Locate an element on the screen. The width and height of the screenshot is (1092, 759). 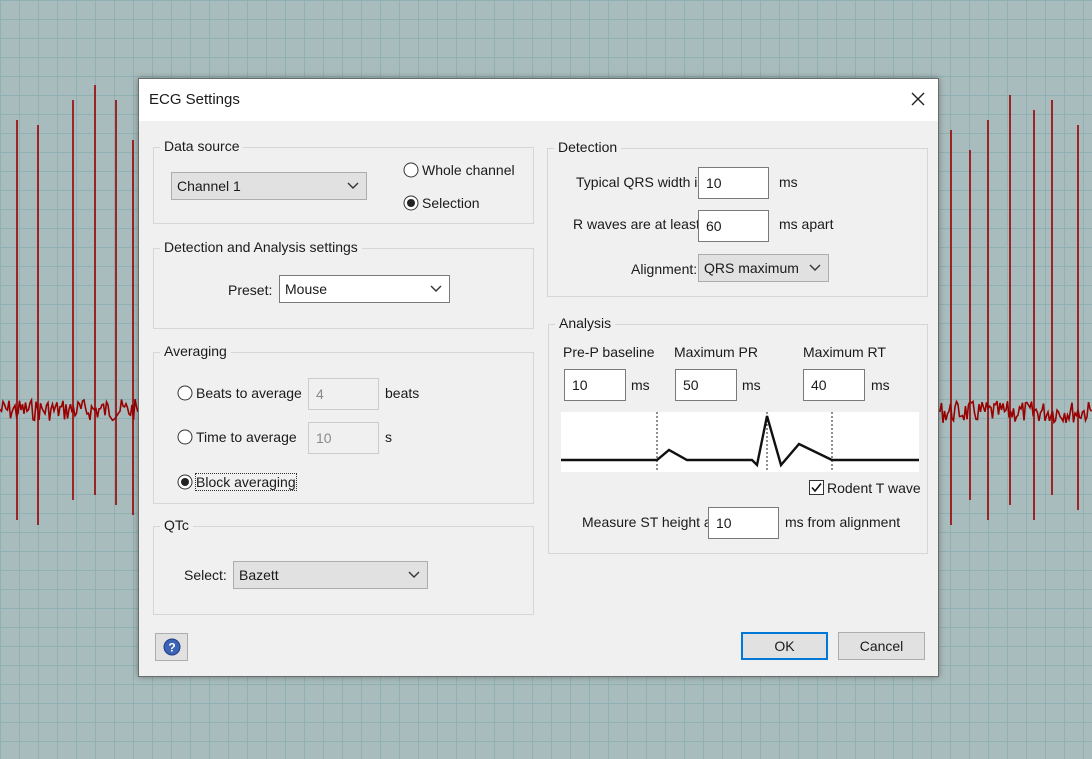
qtc-select-label: Select: is located at coordinates (205, 575).